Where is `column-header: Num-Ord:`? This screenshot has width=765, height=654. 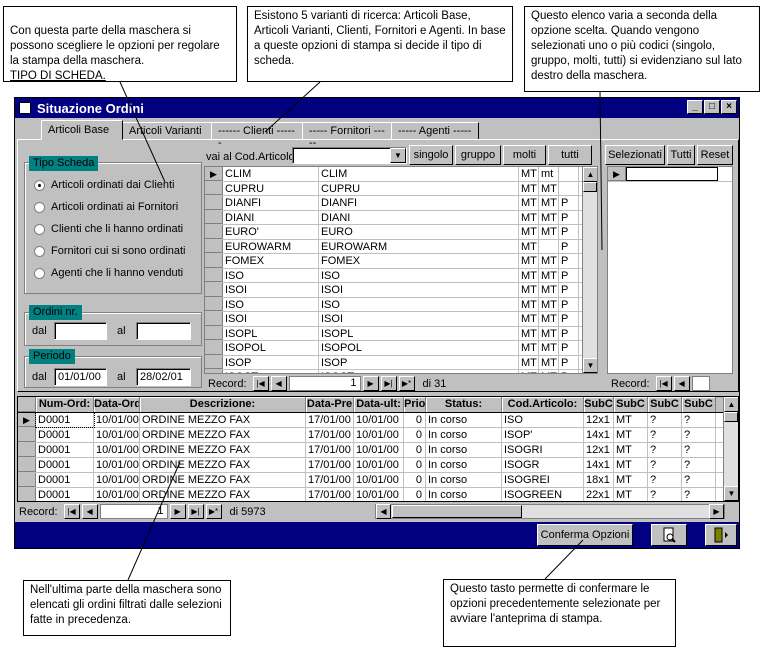 column-header: Num-Ord: is located at coordinates (65, 404).